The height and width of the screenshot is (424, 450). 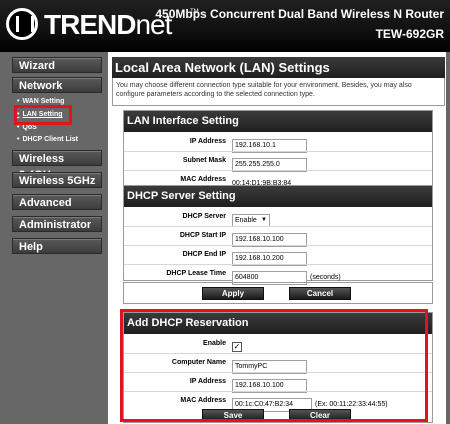 What do you see at coordinates (57, 224) in the screenshot?
I see `nav-administrator: Administrator` at bounding box center [57, 224].